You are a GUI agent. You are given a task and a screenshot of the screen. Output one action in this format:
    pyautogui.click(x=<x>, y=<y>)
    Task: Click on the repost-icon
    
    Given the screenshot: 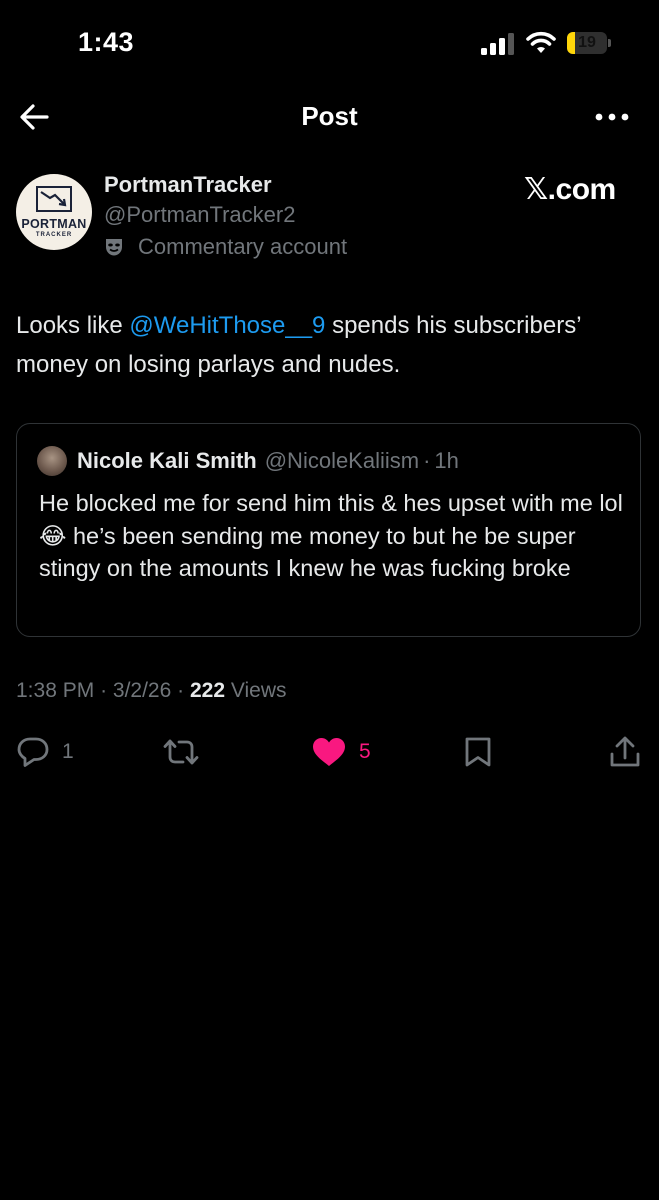 What is the action you would take?
    pyautogui.click(x=181, y=752)
    